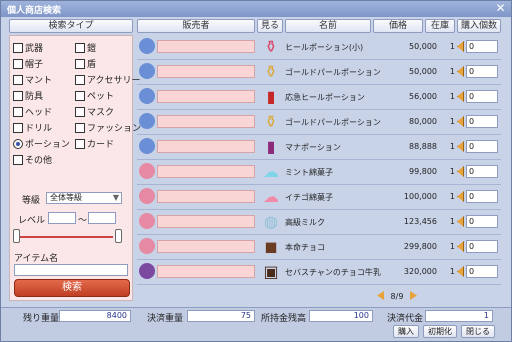 The image size is (512, 342). Describe the element at coordinates (319, 247) in the screenshot. I see `table-row: ◼ 本命チョコ 299,800 1 0` at that location.